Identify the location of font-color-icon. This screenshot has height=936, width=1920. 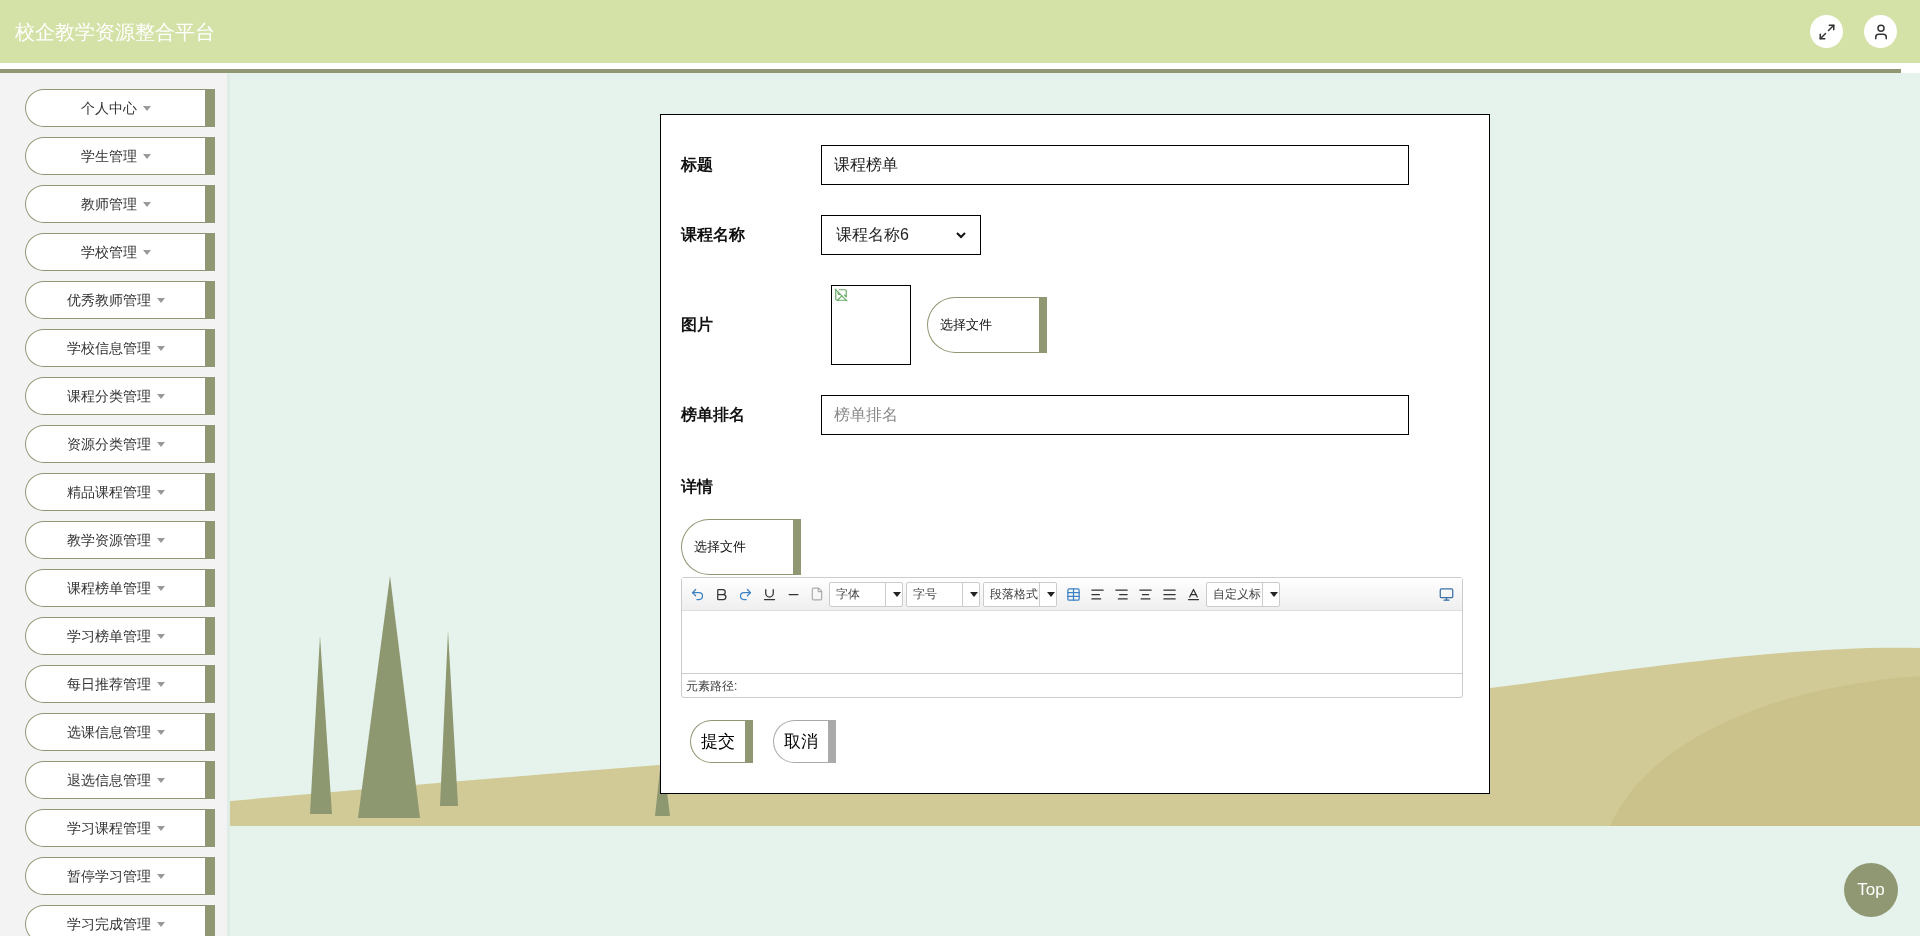
(1193, 594).